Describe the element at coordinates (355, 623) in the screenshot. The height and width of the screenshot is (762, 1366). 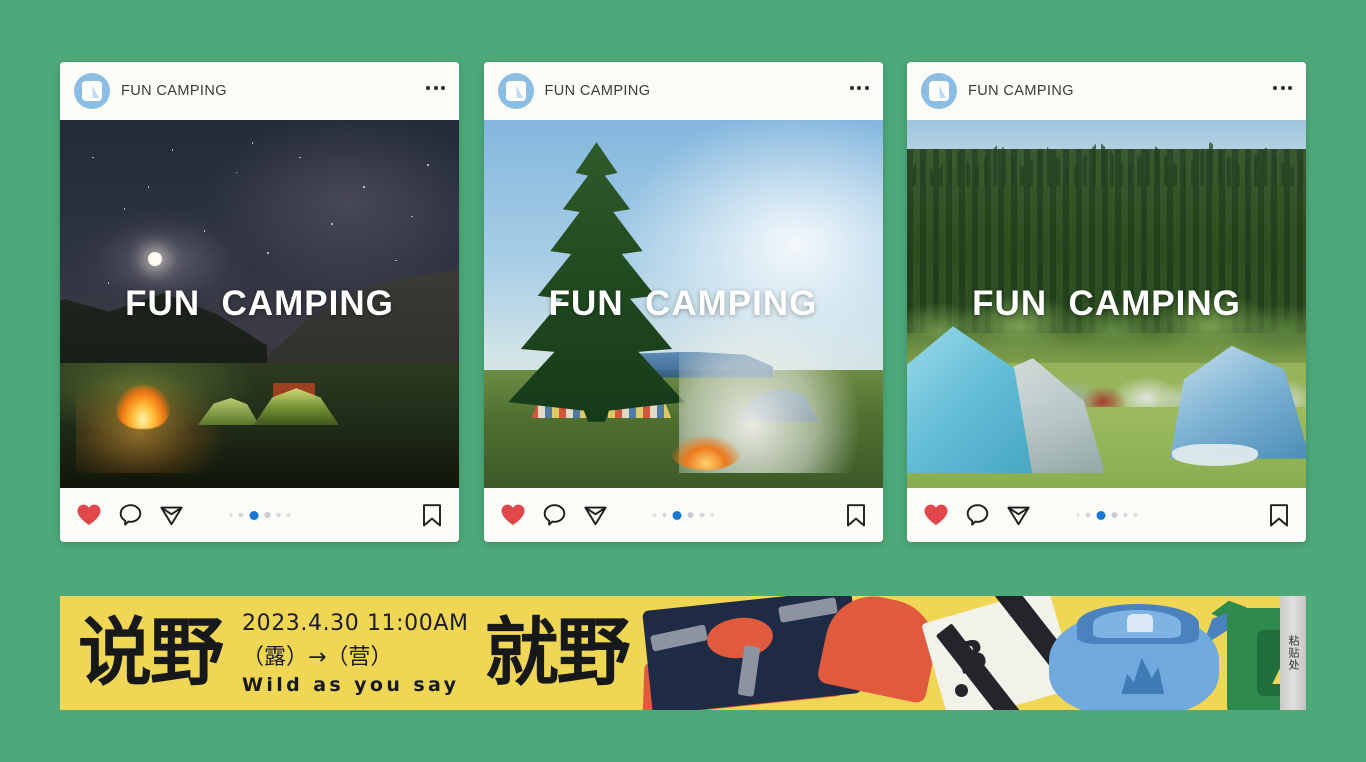
I see `event-datetime: 2023.4.30 11:00AM` at that location.